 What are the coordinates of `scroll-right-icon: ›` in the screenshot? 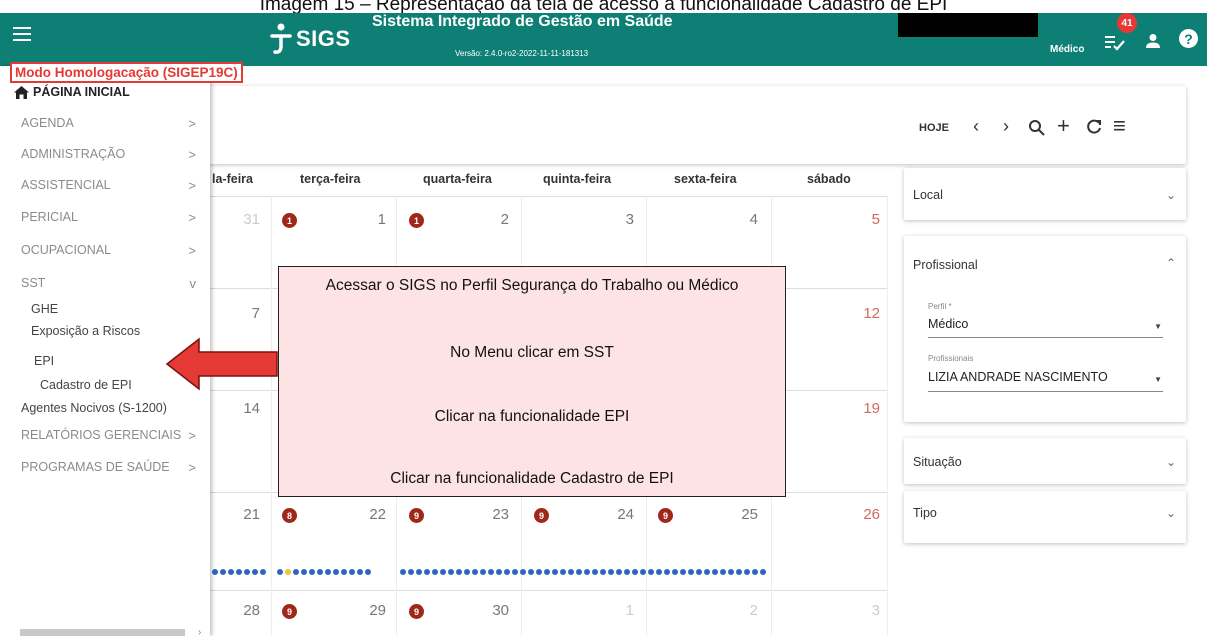 It's located at (199, 631).